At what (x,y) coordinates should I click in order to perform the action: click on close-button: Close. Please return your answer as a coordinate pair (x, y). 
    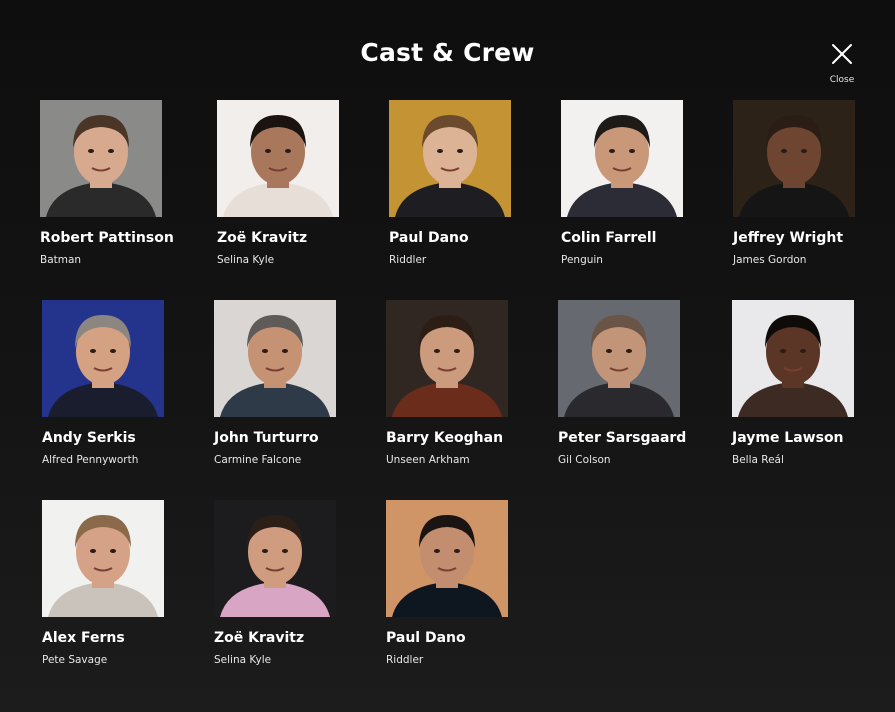
    Looking at the image, I should click on (842, 65).